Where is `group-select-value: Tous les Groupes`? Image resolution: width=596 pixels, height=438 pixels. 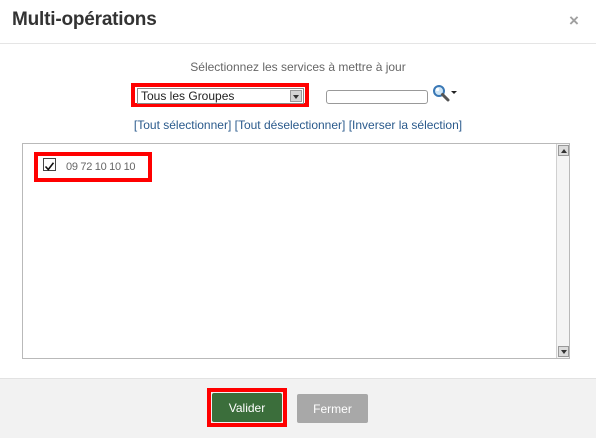 group-select-value: Tous les Groupes is located at coordinates (188, 96).